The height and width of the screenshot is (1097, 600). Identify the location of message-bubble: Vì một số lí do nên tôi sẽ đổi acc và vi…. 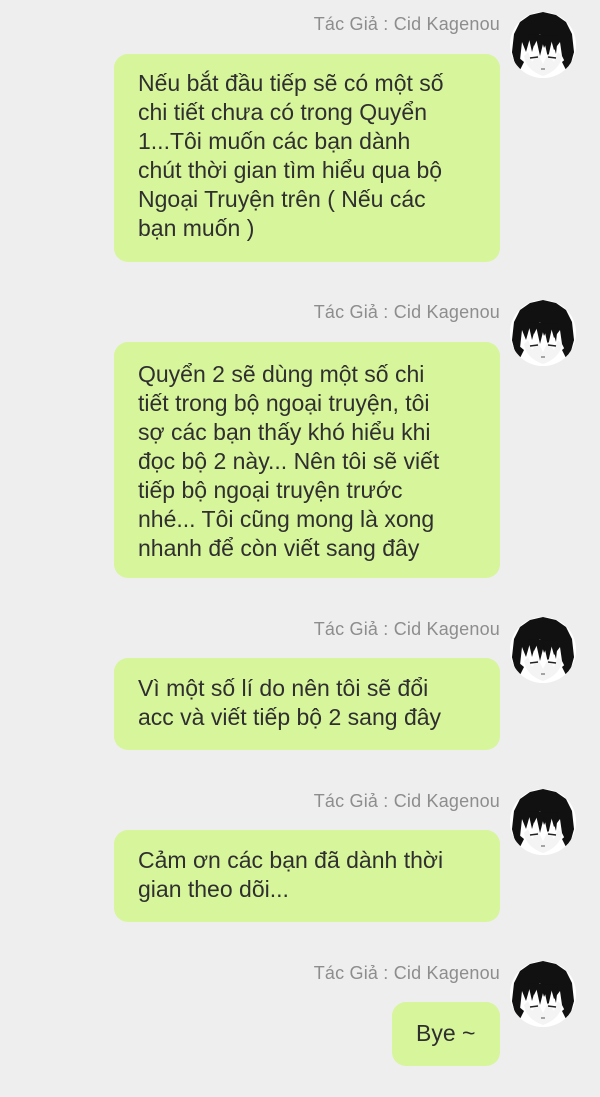
(307, 704).